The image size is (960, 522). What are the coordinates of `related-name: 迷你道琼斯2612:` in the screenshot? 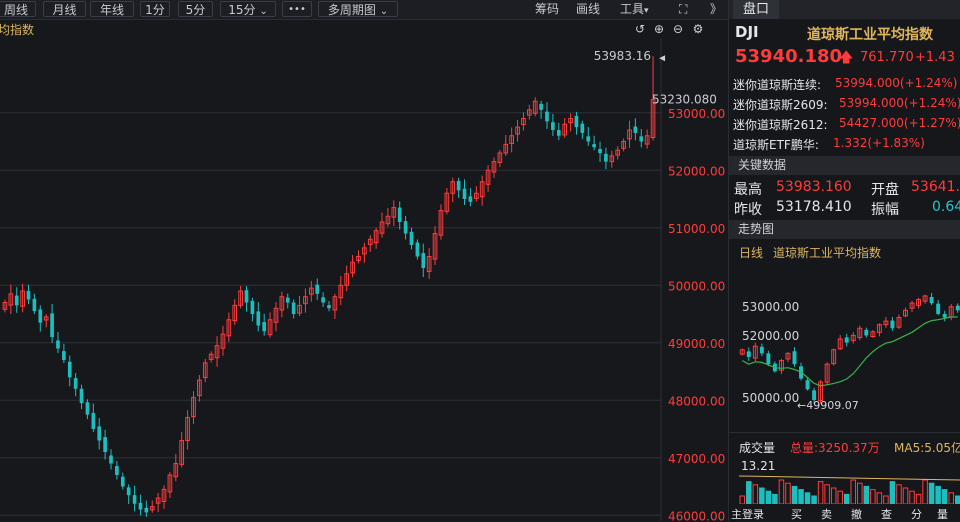 It's located at (780, 124).